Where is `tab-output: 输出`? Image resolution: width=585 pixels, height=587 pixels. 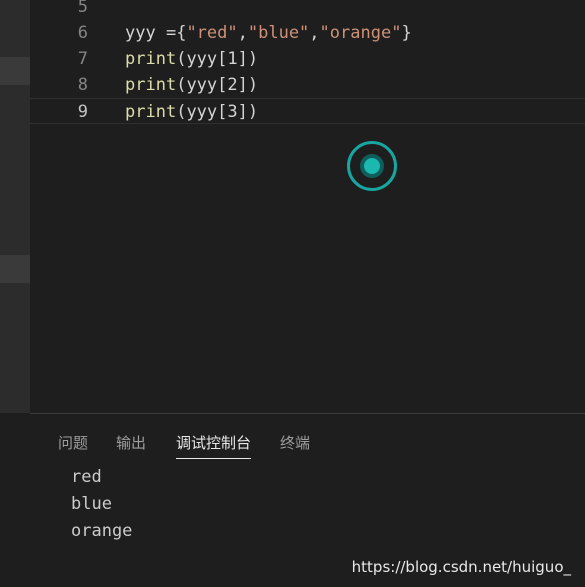 tab-output: 输出 is located at coordinates (131, 443).